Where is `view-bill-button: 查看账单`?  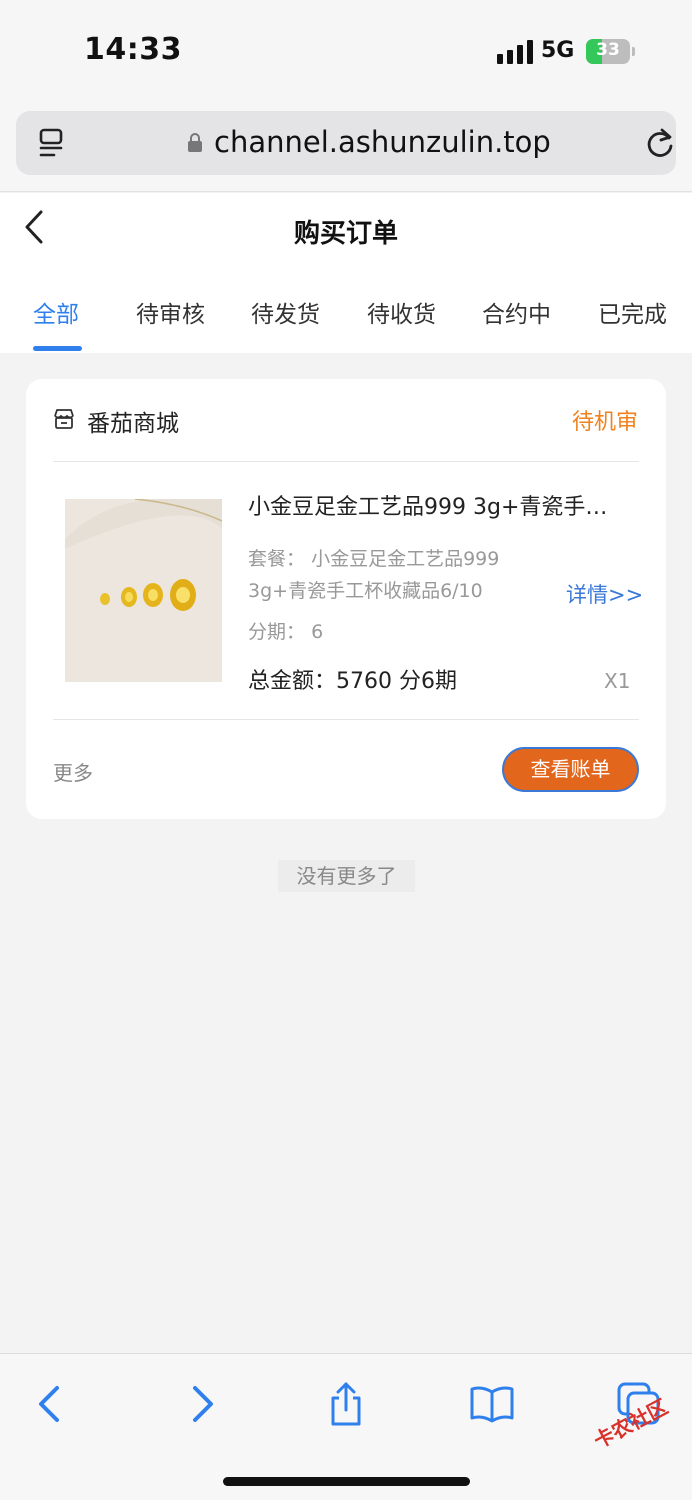 view-bill-button: 查看账单 is located at coordinates (570, 769).